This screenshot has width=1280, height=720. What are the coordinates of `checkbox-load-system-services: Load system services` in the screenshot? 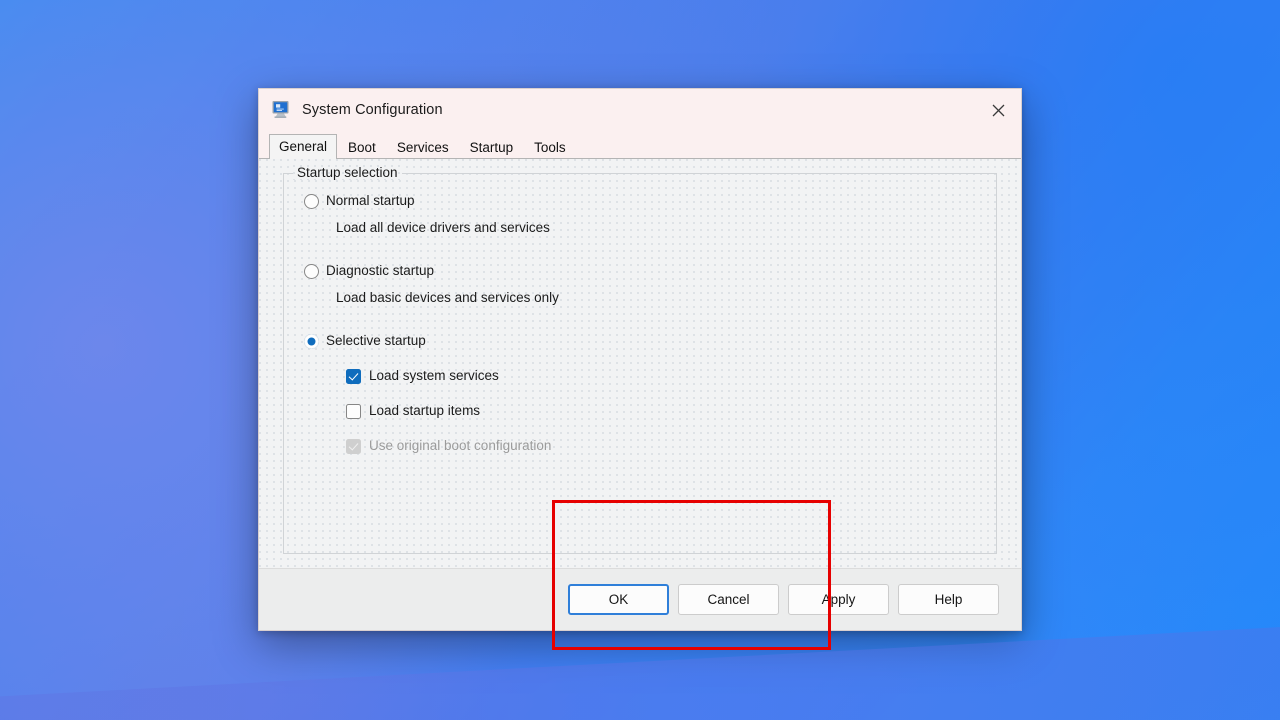 It's located at (663, 376).